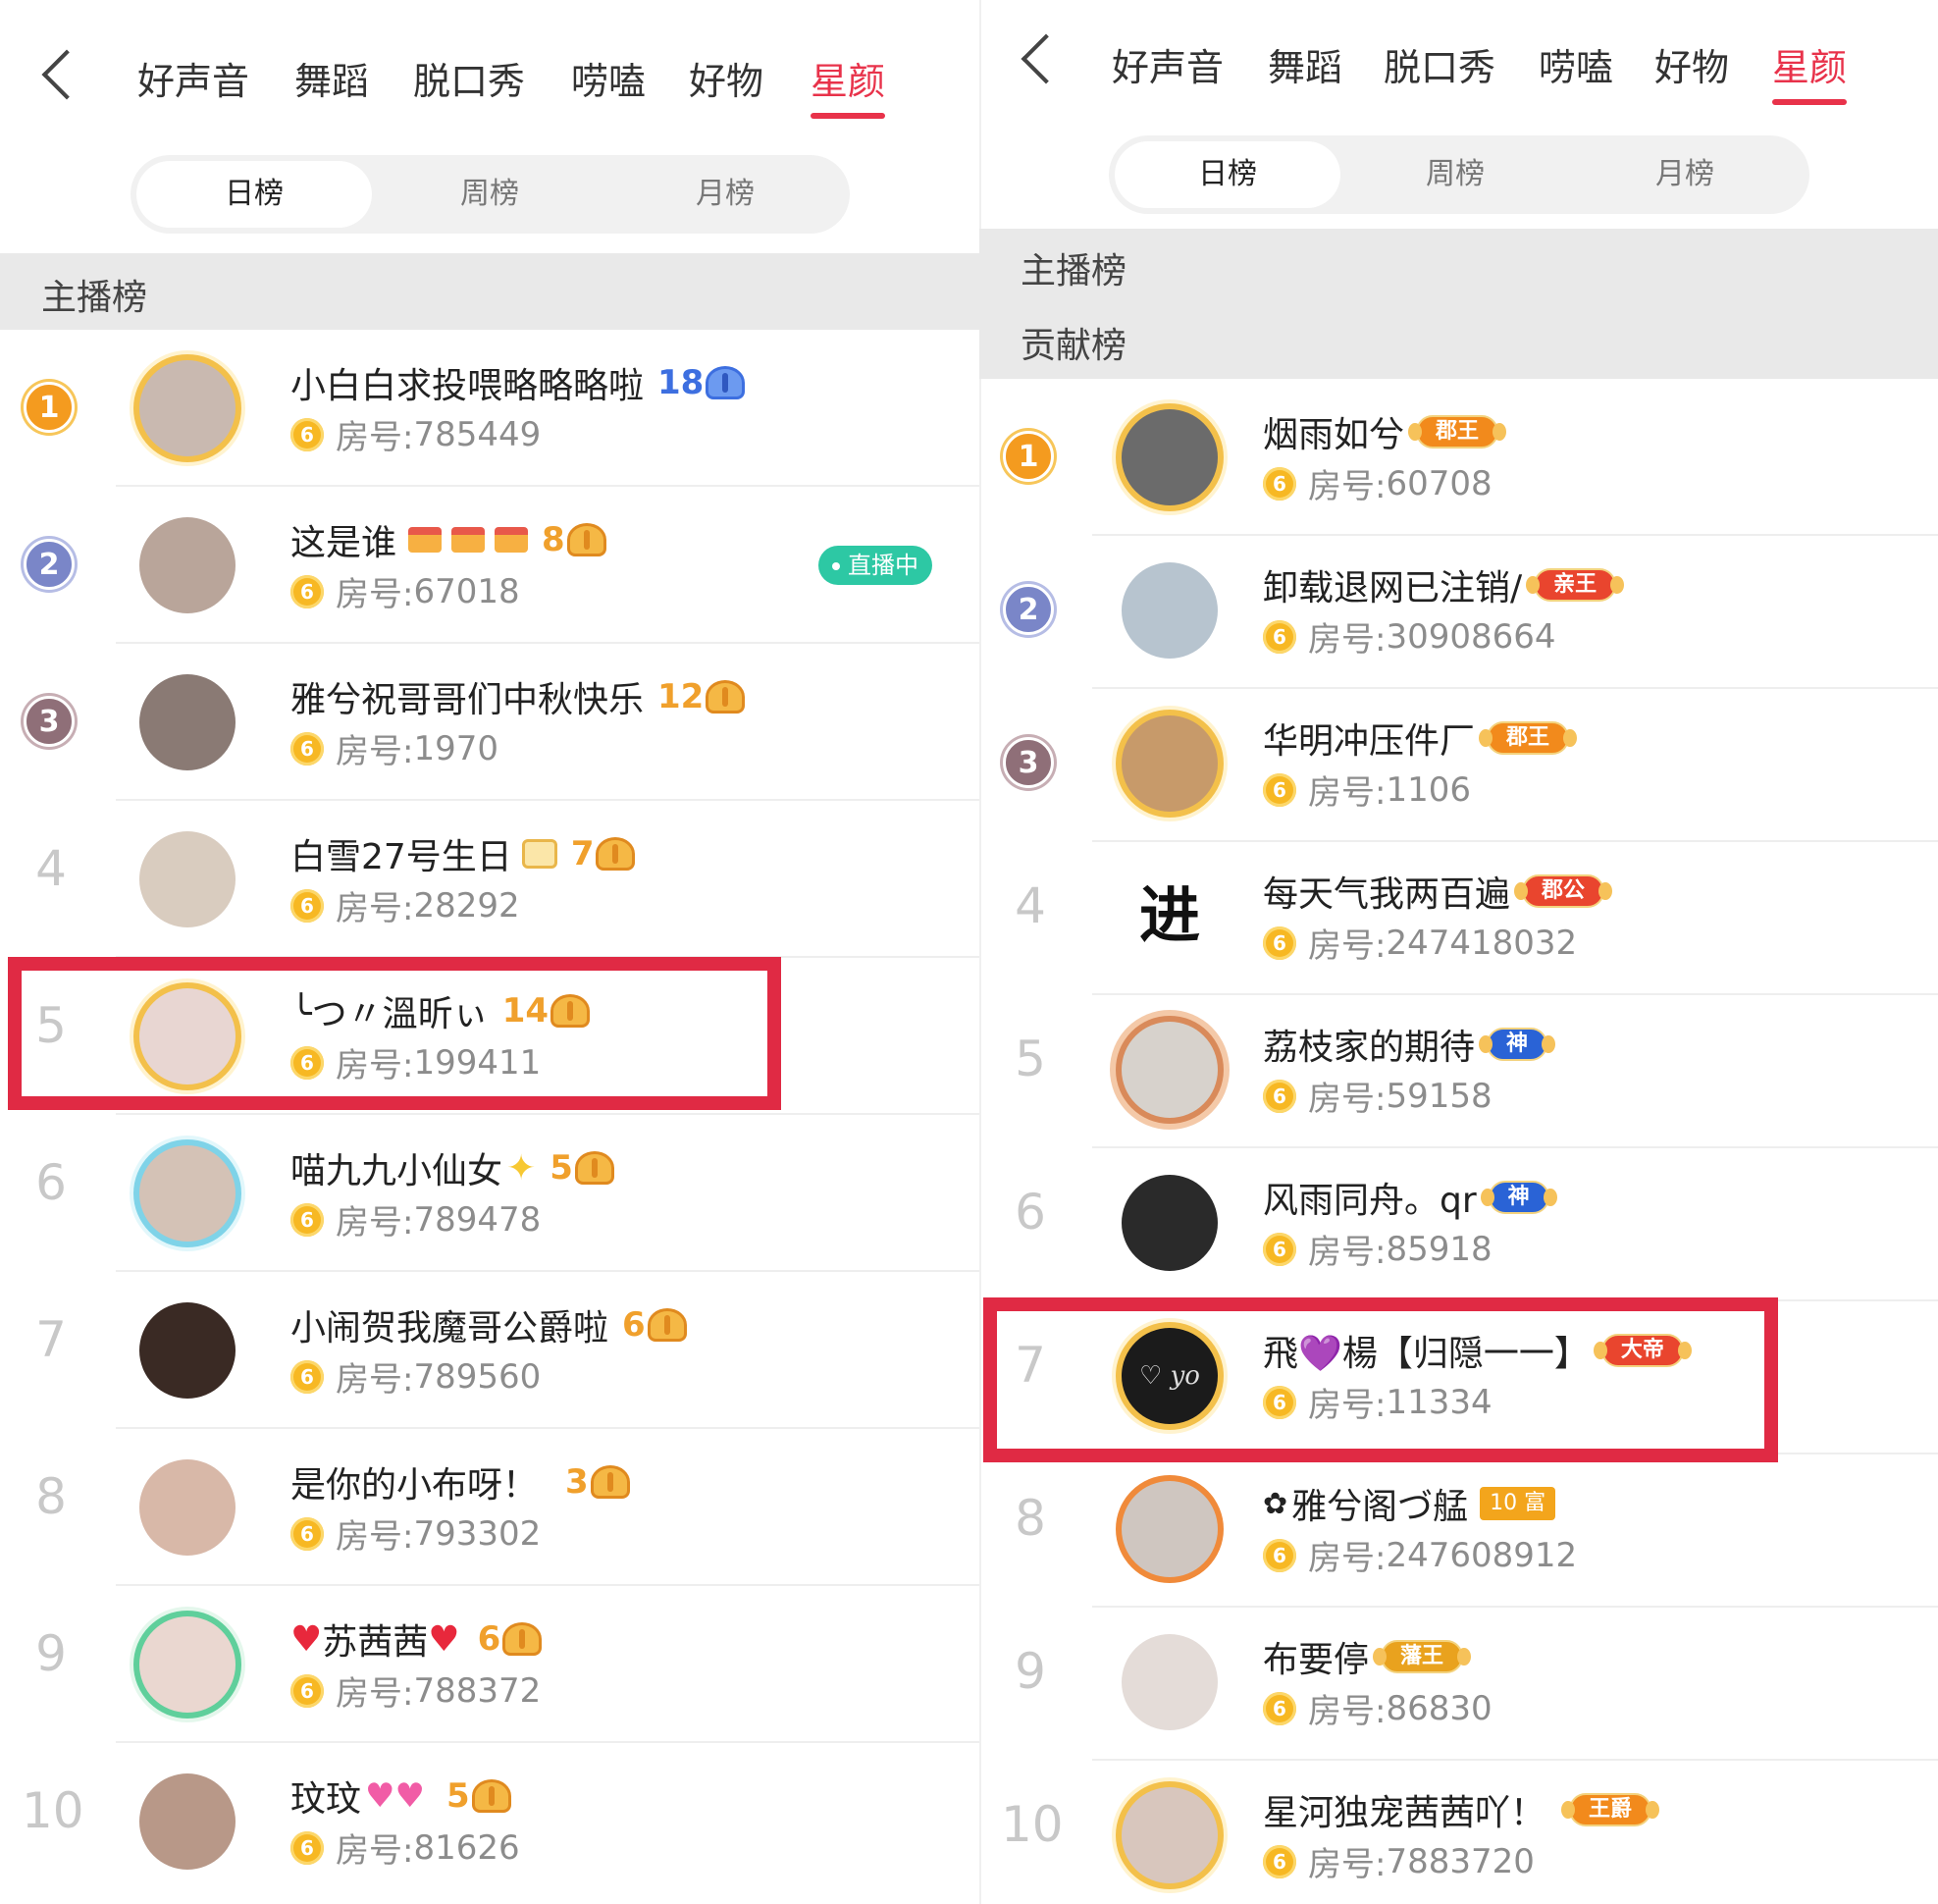 This screenshot has width=1938, height=1904. Describe the element at coordinates (1438, 891) in the screenshot. I see `row-name-line: 每天气我两百遍 郡公` at that location.